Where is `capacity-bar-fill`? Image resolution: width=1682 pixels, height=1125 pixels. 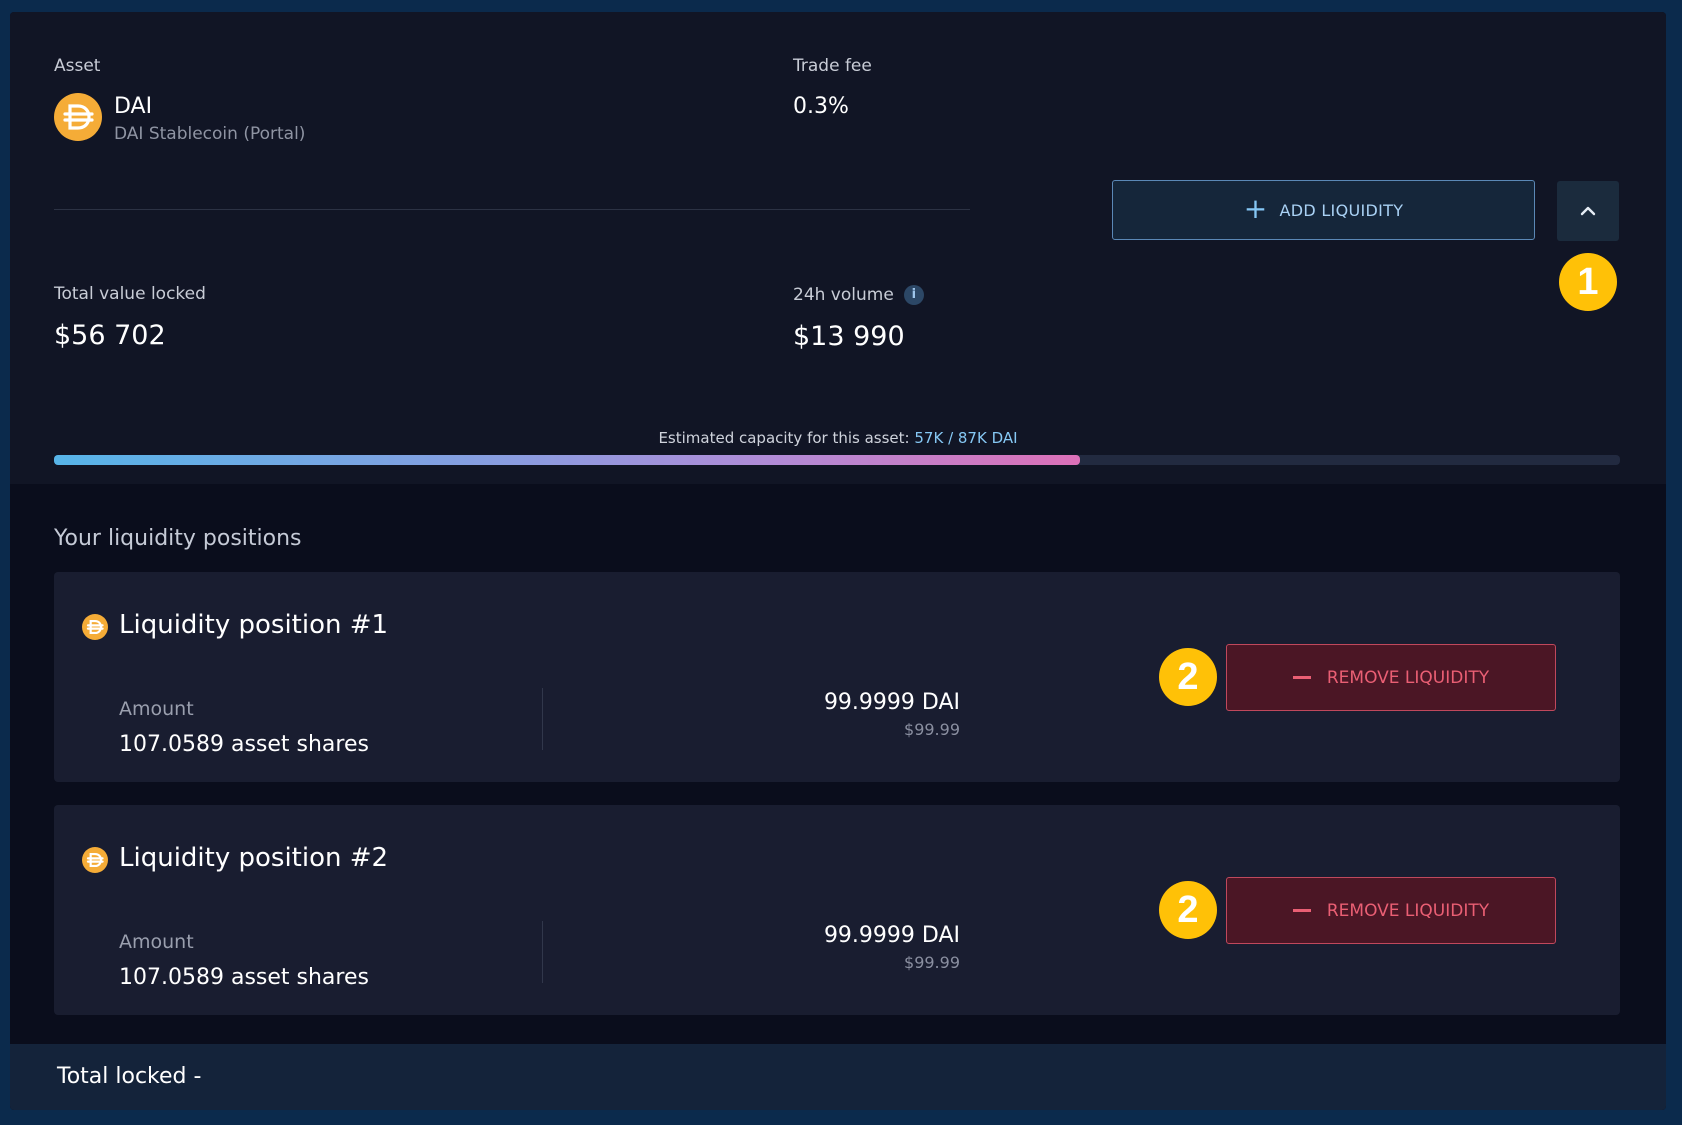 capacity-bar-fill is located at coordinates (567, 460).